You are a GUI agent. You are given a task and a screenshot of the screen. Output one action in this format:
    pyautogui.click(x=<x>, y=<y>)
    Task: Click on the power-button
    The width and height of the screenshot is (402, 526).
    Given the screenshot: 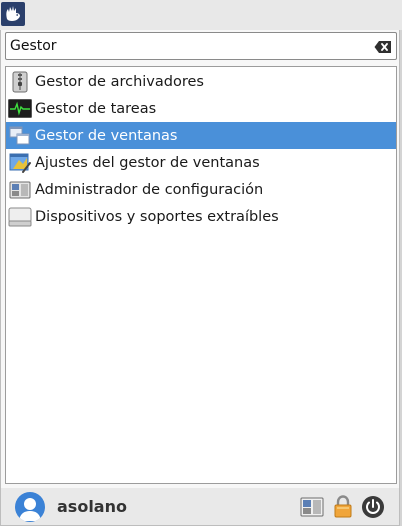 What is the action you would take?
    pyautogui.click(x=373, y=507)
    